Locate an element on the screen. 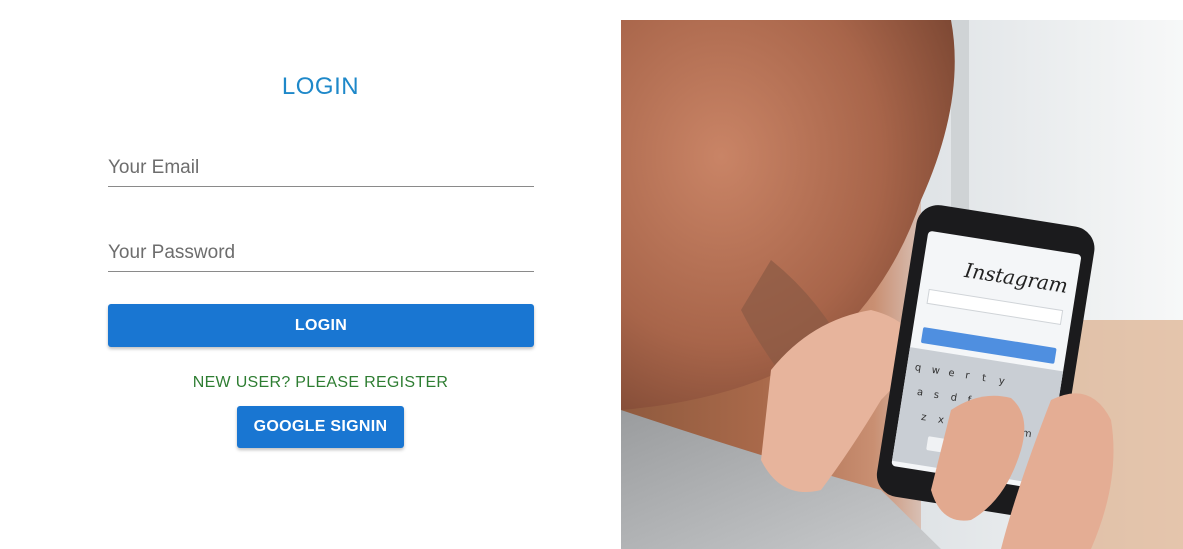  login-button: LOGIN is located at coordinates (321, 325).